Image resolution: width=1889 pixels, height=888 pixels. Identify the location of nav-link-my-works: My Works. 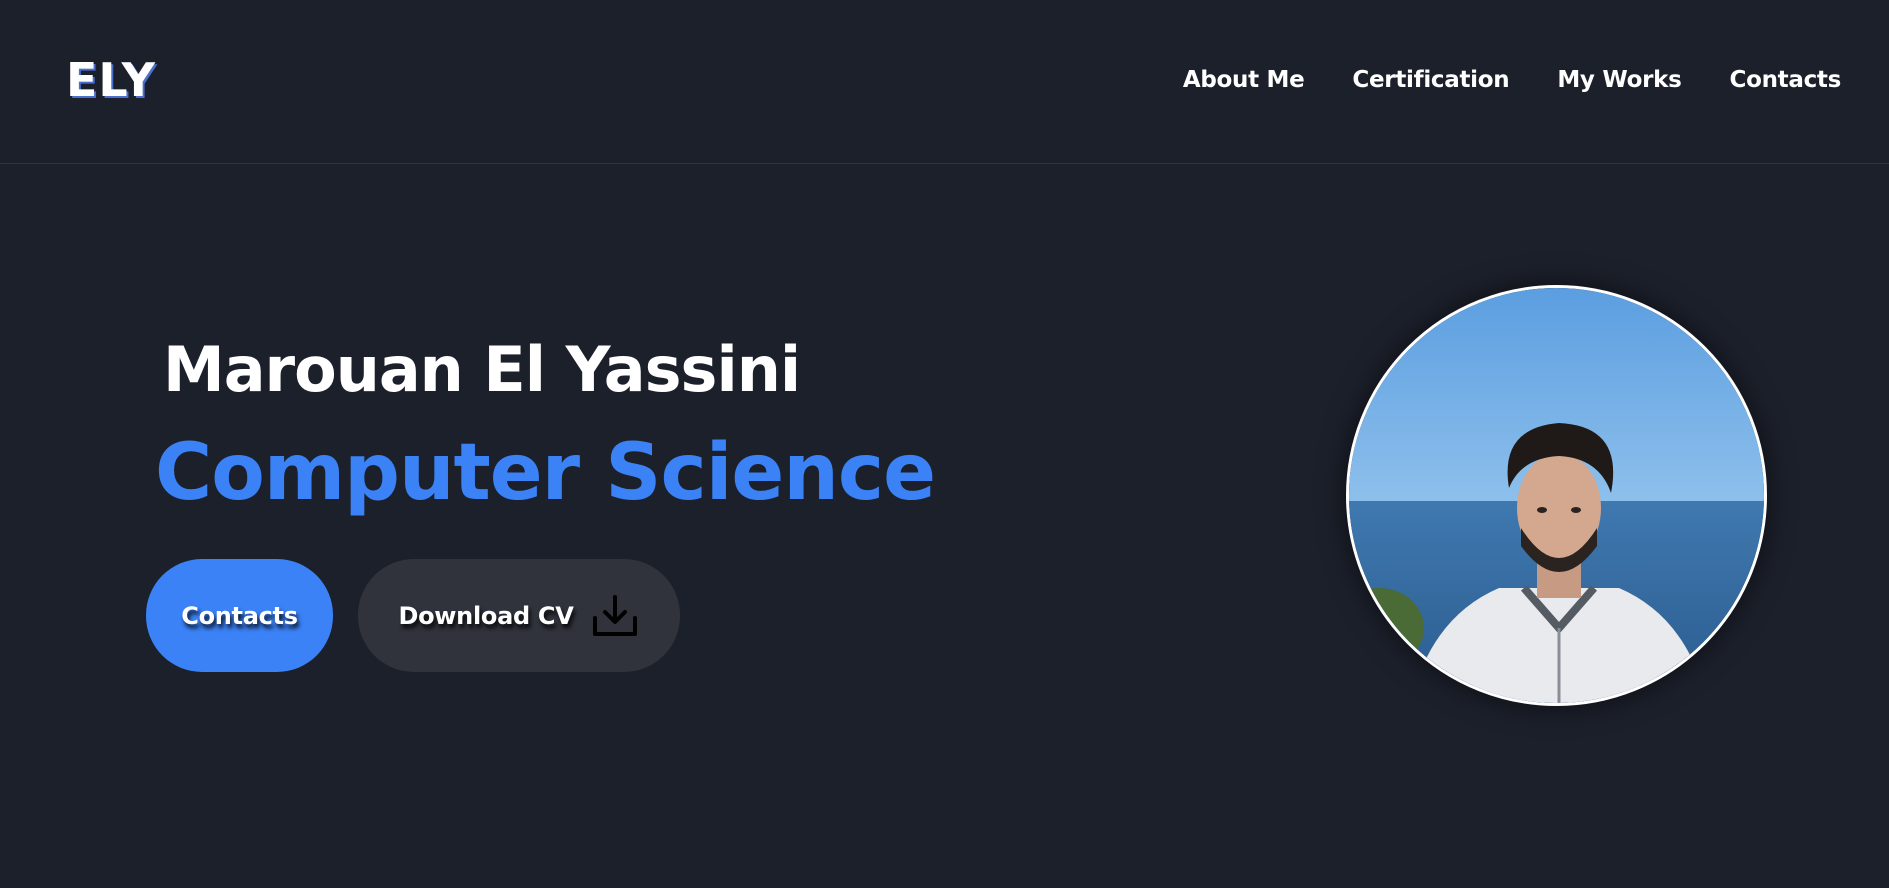
(1619, 80).